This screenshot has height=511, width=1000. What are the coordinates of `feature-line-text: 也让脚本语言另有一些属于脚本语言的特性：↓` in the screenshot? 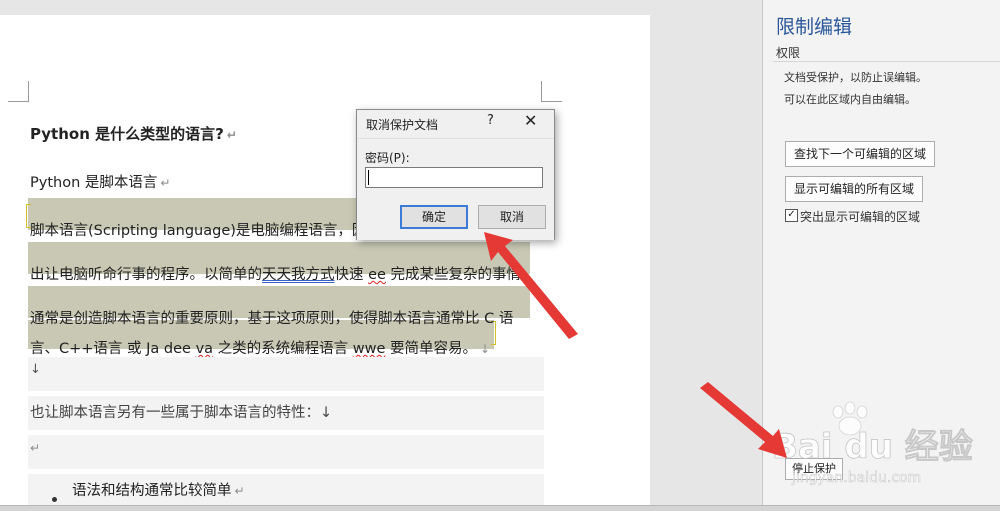 It's located at (181, 413).